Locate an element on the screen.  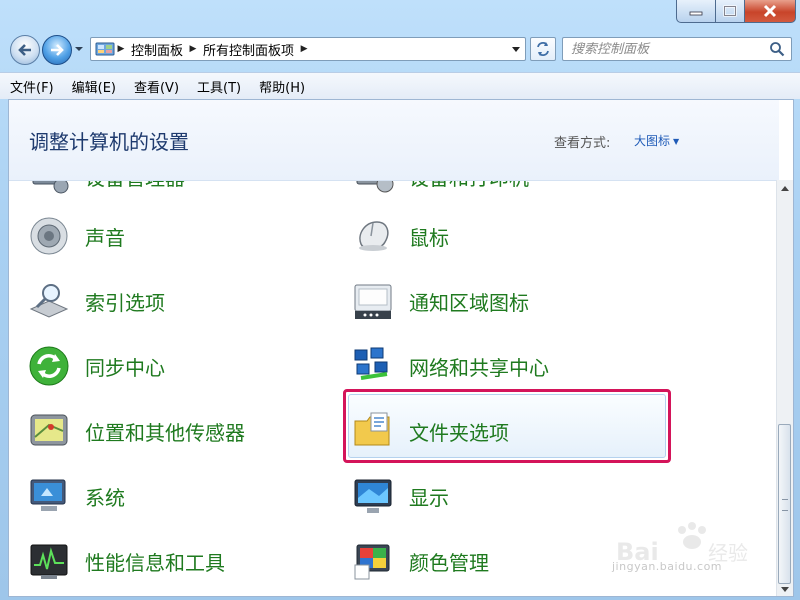
menu-help: 帮助(H) is located at coordinates (282, 86).